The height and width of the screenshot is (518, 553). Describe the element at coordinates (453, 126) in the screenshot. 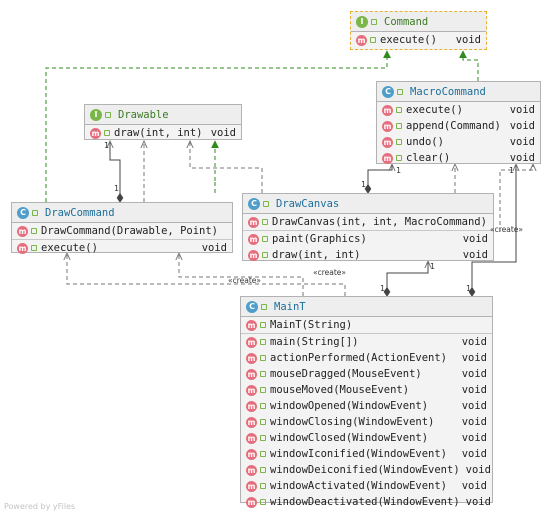

I see `method-signature: append(Command)` at that location.